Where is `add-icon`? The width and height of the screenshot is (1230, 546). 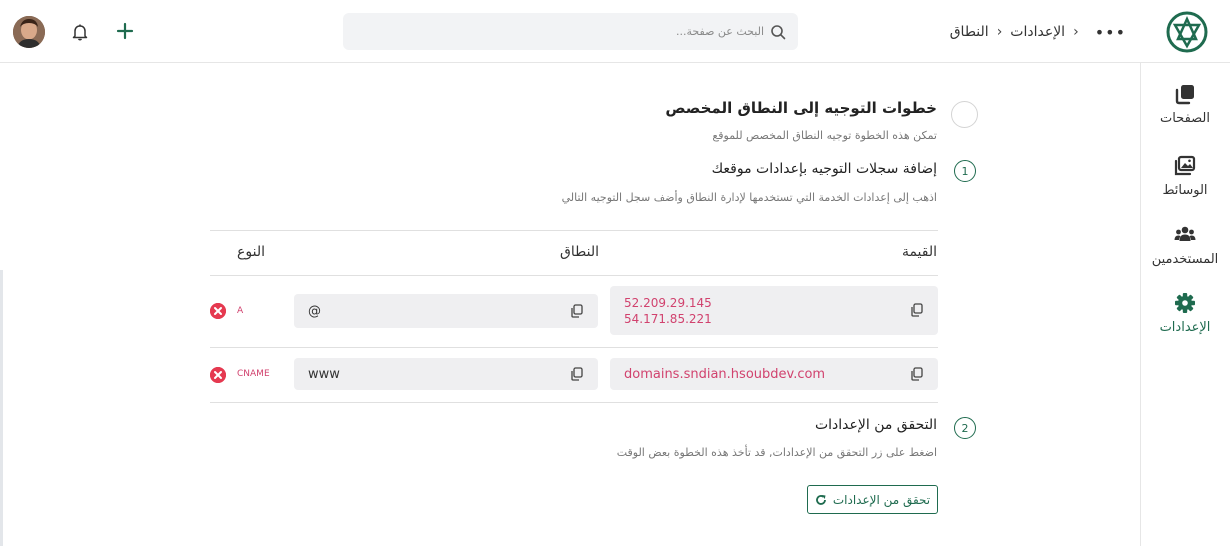
add-icon is located at coordinates (125, 31).